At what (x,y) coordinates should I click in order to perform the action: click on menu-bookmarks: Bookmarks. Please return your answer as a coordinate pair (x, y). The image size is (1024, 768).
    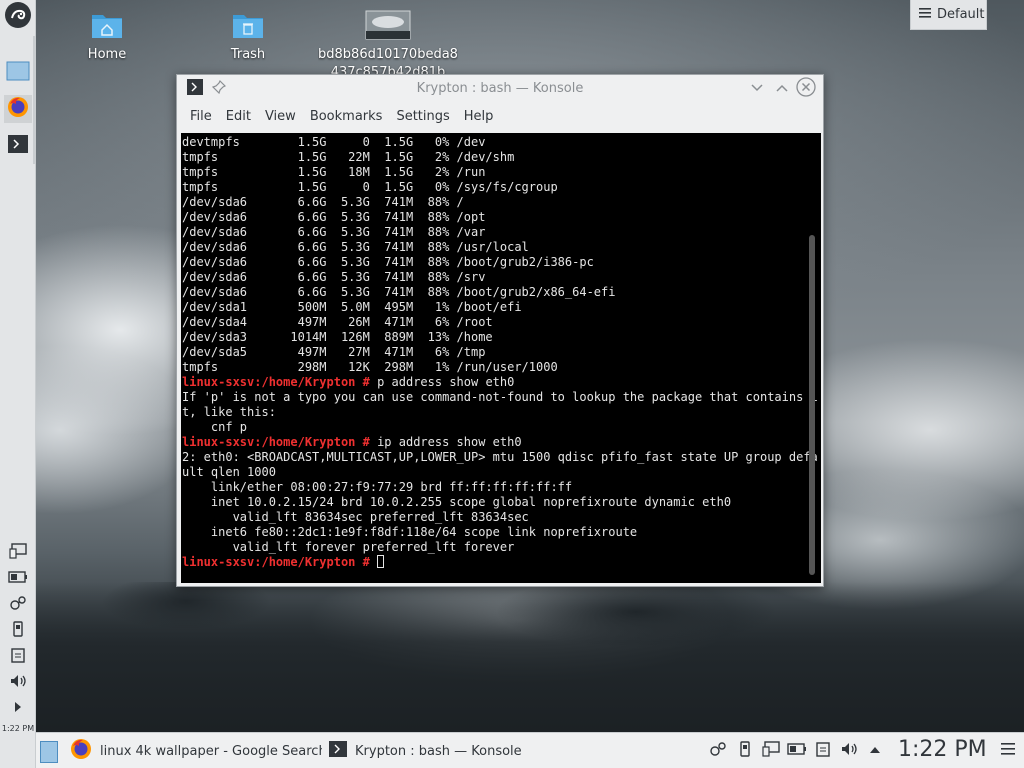
    Looking at the image, I should click on (346, 118).